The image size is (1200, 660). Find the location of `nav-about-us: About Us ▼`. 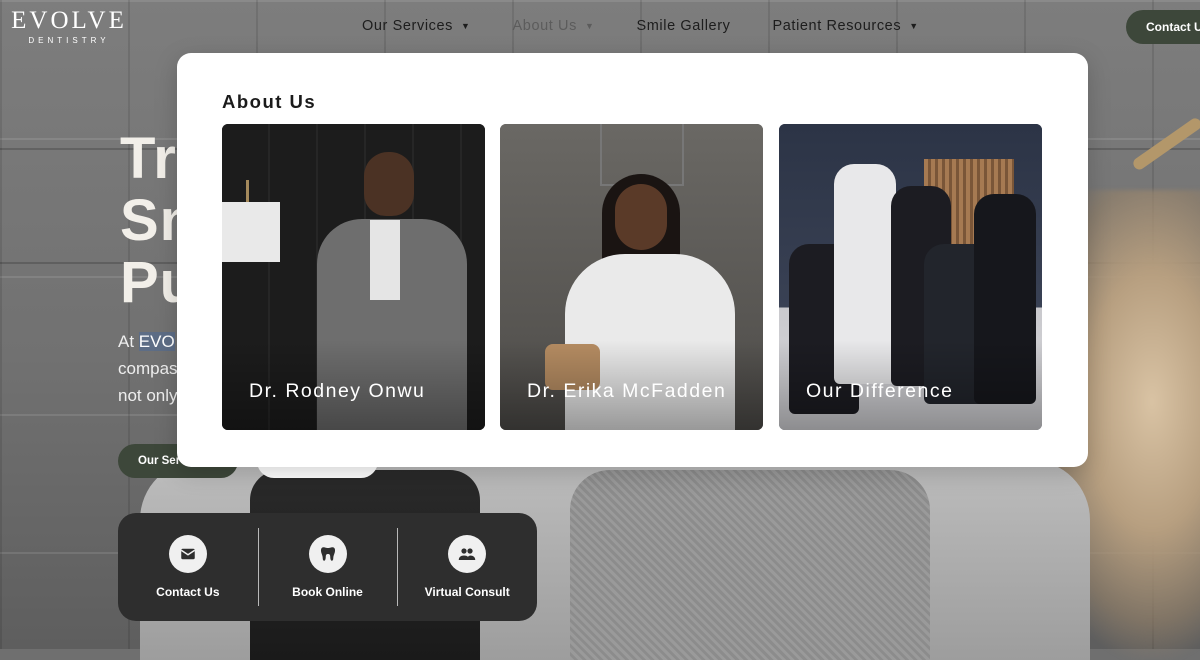

nav-about-us: About Us ▼ is located at coordinates (554, 26).